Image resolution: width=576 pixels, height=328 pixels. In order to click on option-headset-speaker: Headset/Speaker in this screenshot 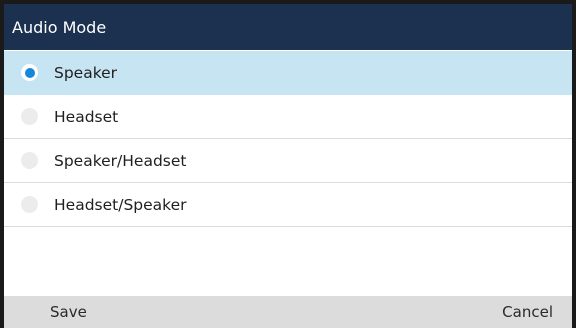, I will do `click(288, 205)`.